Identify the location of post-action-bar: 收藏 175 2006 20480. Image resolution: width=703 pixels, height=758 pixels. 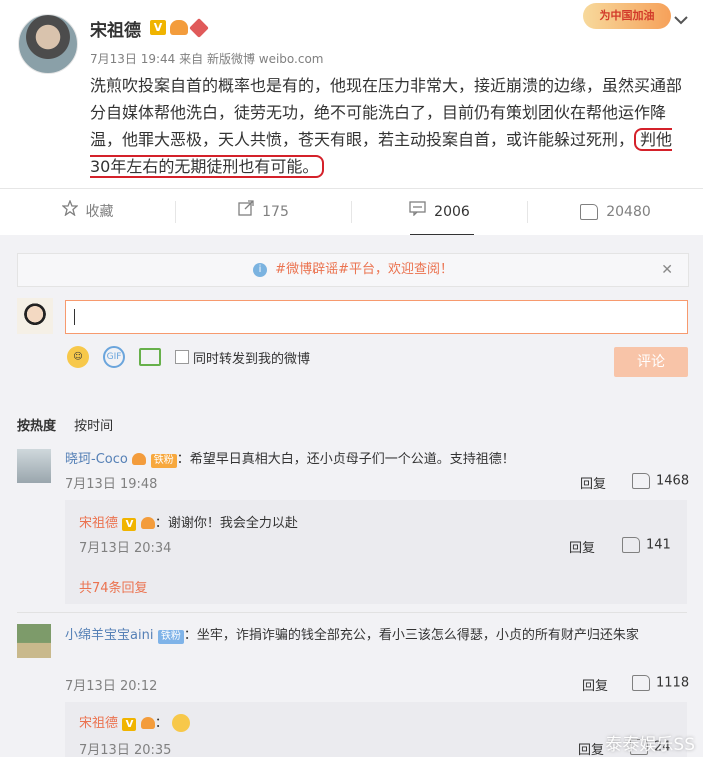
(351, 212).